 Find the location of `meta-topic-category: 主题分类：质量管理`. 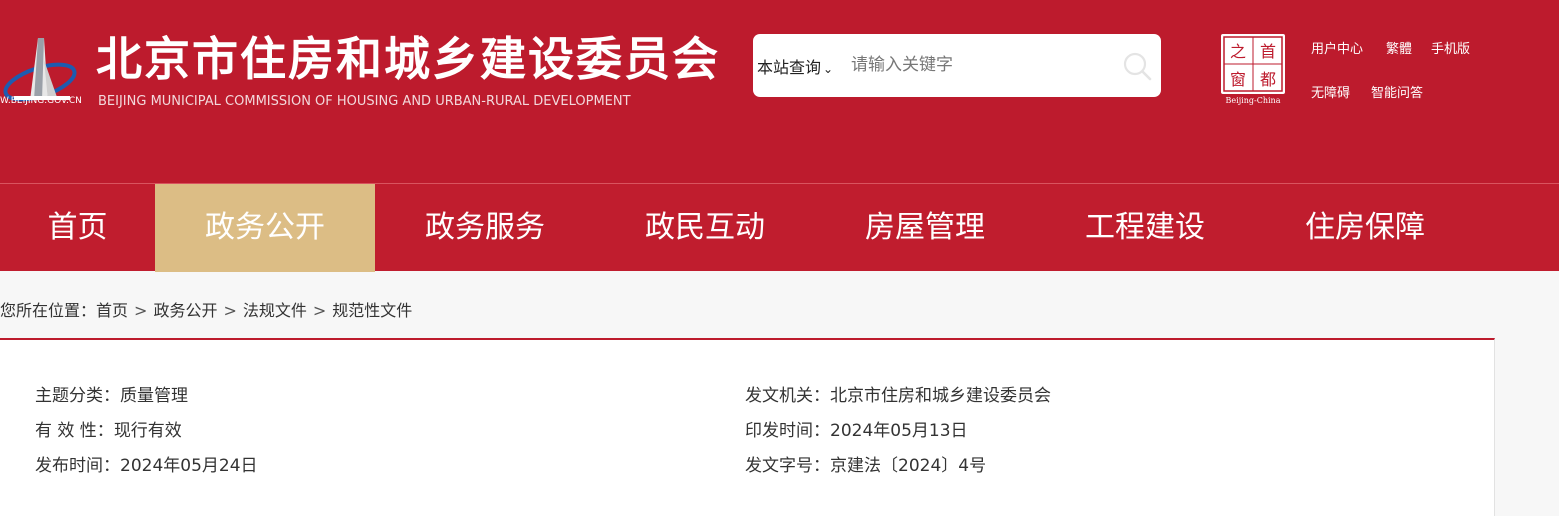

meta-topic-category: 主题分类：质量管理 is located at coordinates (111, 393).